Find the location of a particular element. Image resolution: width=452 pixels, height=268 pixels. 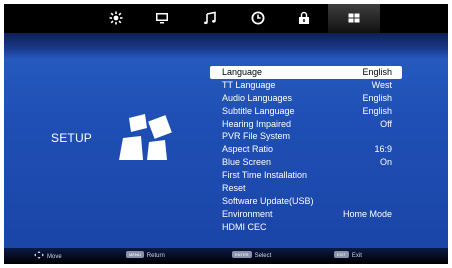

hint-return: MENU Return is located at coordinates (145, 256).